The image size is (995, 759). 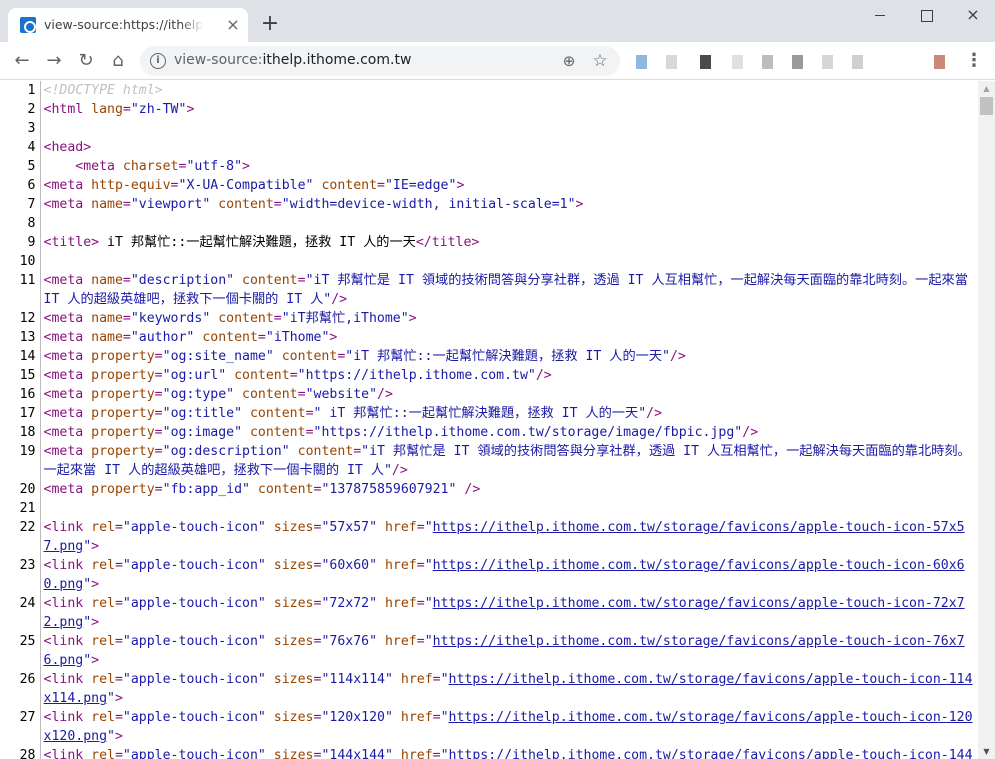 What do you see at coordinates (487, 90) in the screenshot?
I see `source-line: 1 <!DOCTYPE html>` at bounding box center [487, 90].